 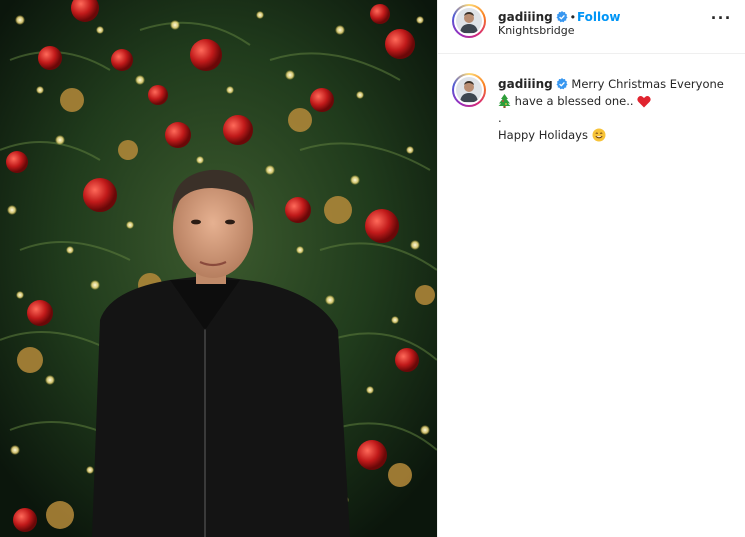 I want to click on follow-button: Follow, so click(x=599, y=17).